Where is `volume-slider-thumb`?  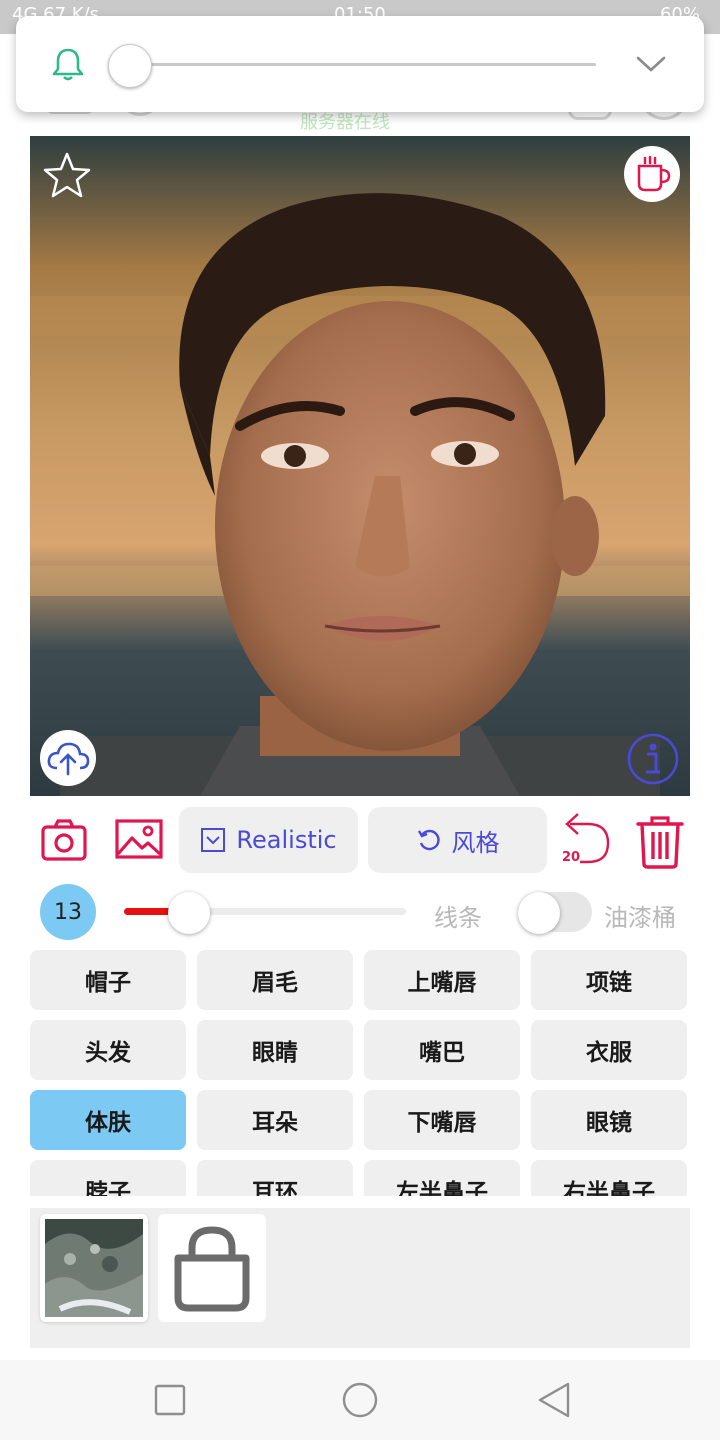 volume-slider-thumb is located at coordinates (130, 66).